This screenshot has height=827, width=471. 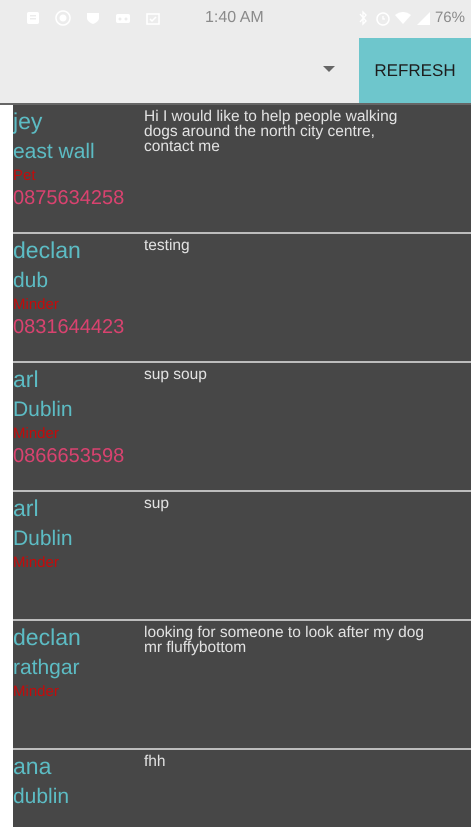 What do you see at coordinates (167, 246) in the screenshot?
I see `post-message: testing` at bounding box center [167, 246].